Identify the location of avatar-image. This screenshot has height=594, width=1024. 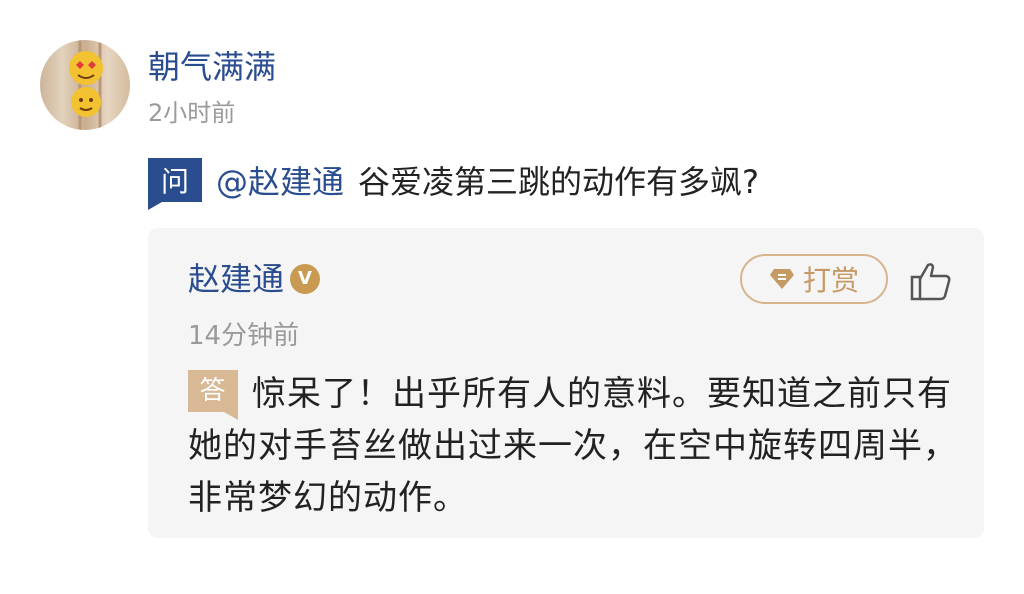
(86, 85).